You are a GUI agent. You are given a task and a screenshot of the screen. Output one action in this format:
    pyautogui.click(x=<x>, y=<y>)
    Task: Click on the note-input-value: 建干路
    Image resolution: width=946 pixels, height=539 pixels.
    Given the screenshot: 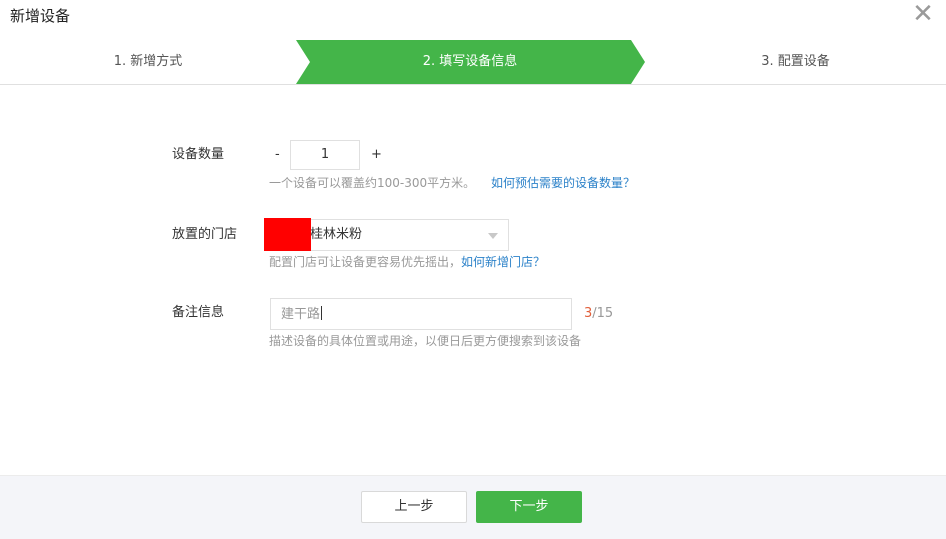 What is the action you would take?
    pyautogui.click(x=302, y=315)
    